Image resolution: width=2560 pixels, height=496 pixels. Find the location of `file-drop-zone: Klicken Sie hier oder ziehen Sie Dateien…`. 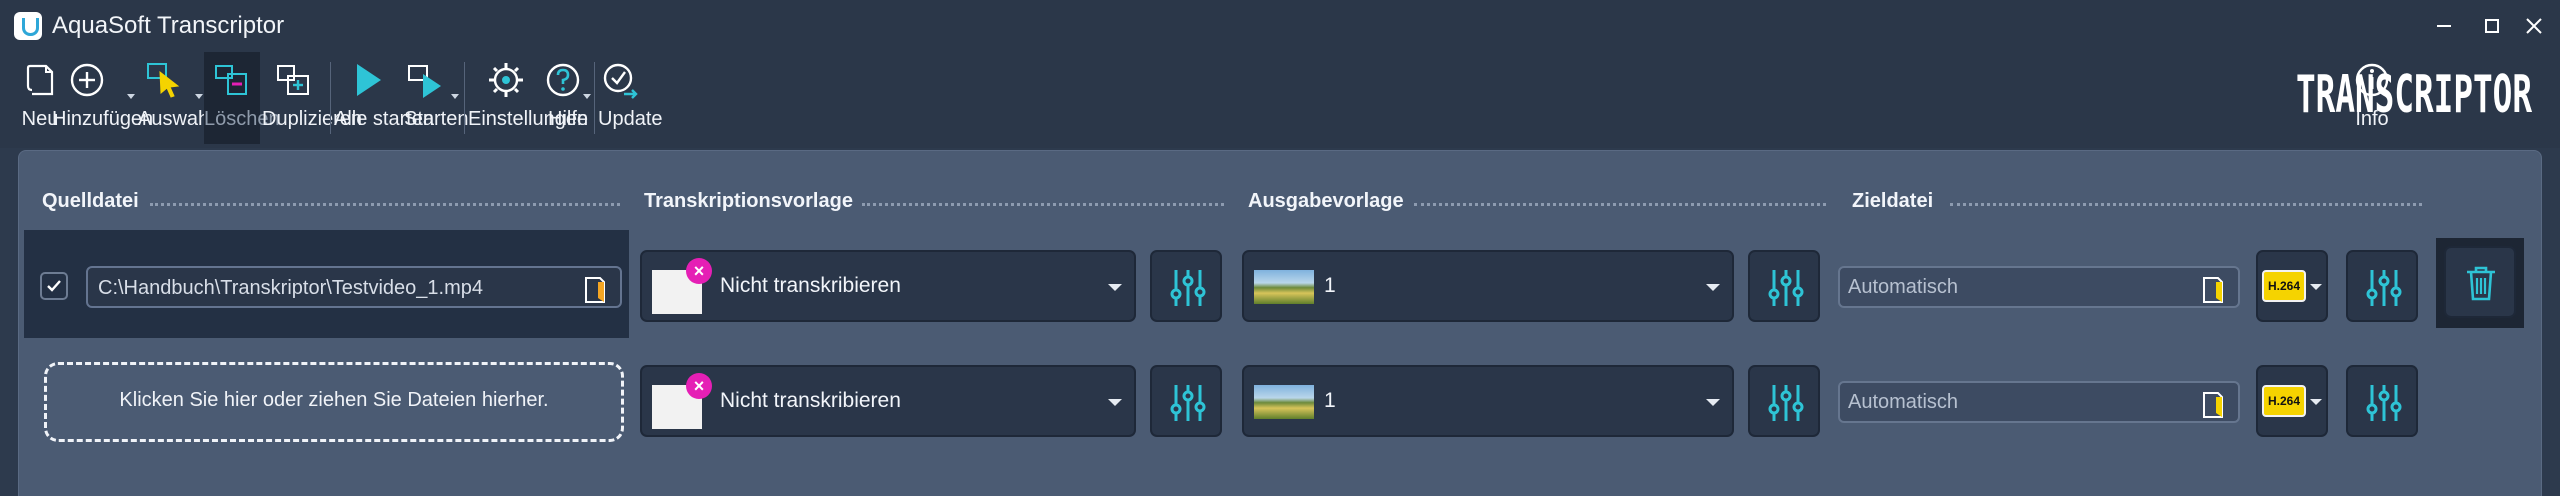

file-drop-zone: Klicken Sie hier oder ziehen Sie Dateien… is located at coordinates (334, 402).